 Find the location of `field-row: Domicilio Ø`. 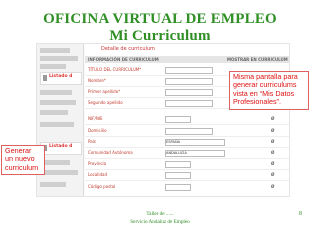

field-row: Domicilio Ø is located at coordinates (187, 131).